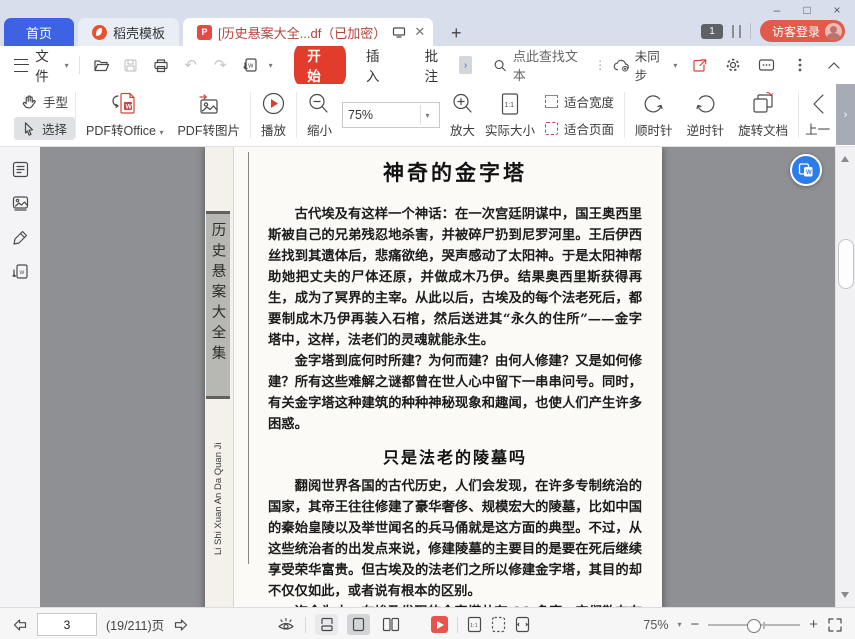 This screenshot has width=855, height=639. I want to click on rotate-document-button: 旋转文档, so click(763, 115).